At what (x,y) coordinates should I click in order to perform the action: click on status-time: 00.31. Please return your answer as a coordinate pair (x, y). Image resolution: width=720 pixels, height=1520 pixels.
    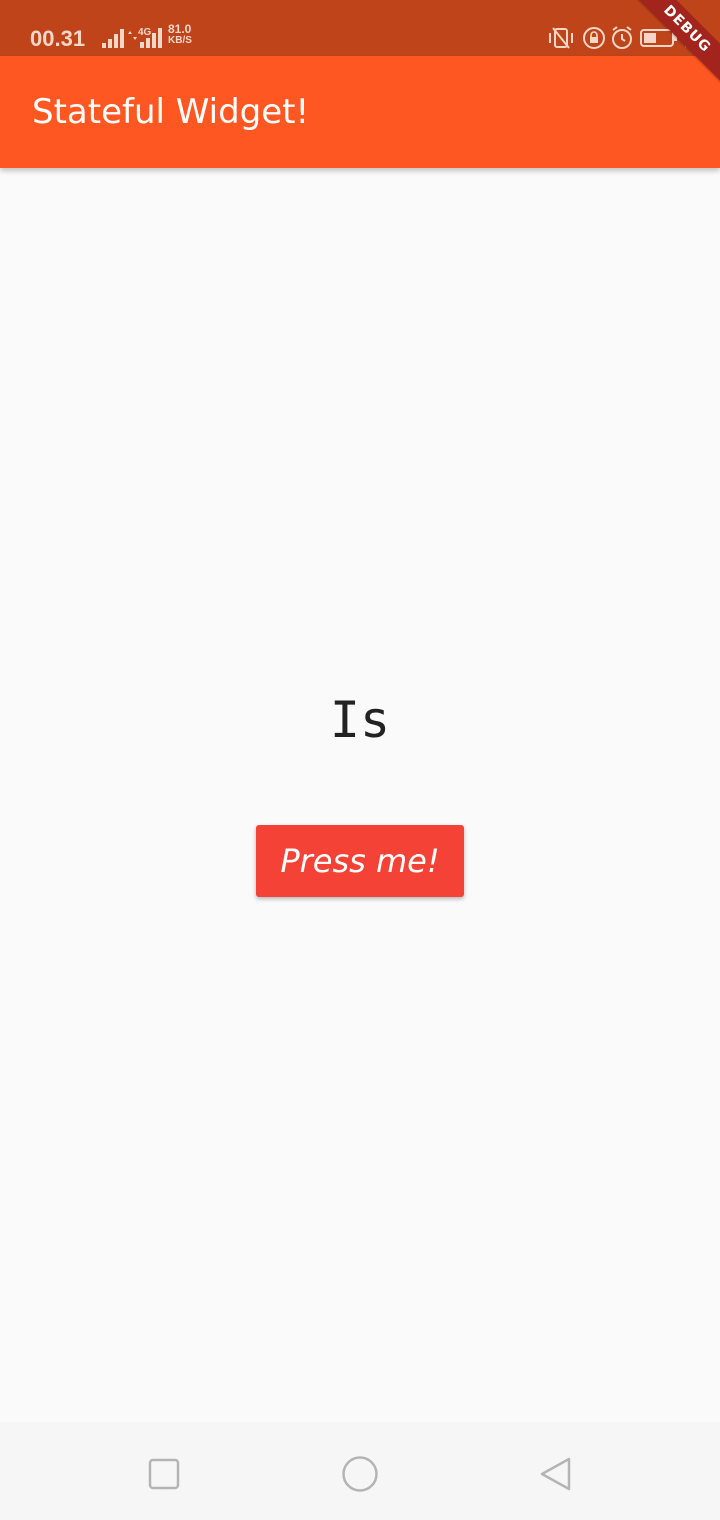
    Looking at the image, I should click on (58, 38).